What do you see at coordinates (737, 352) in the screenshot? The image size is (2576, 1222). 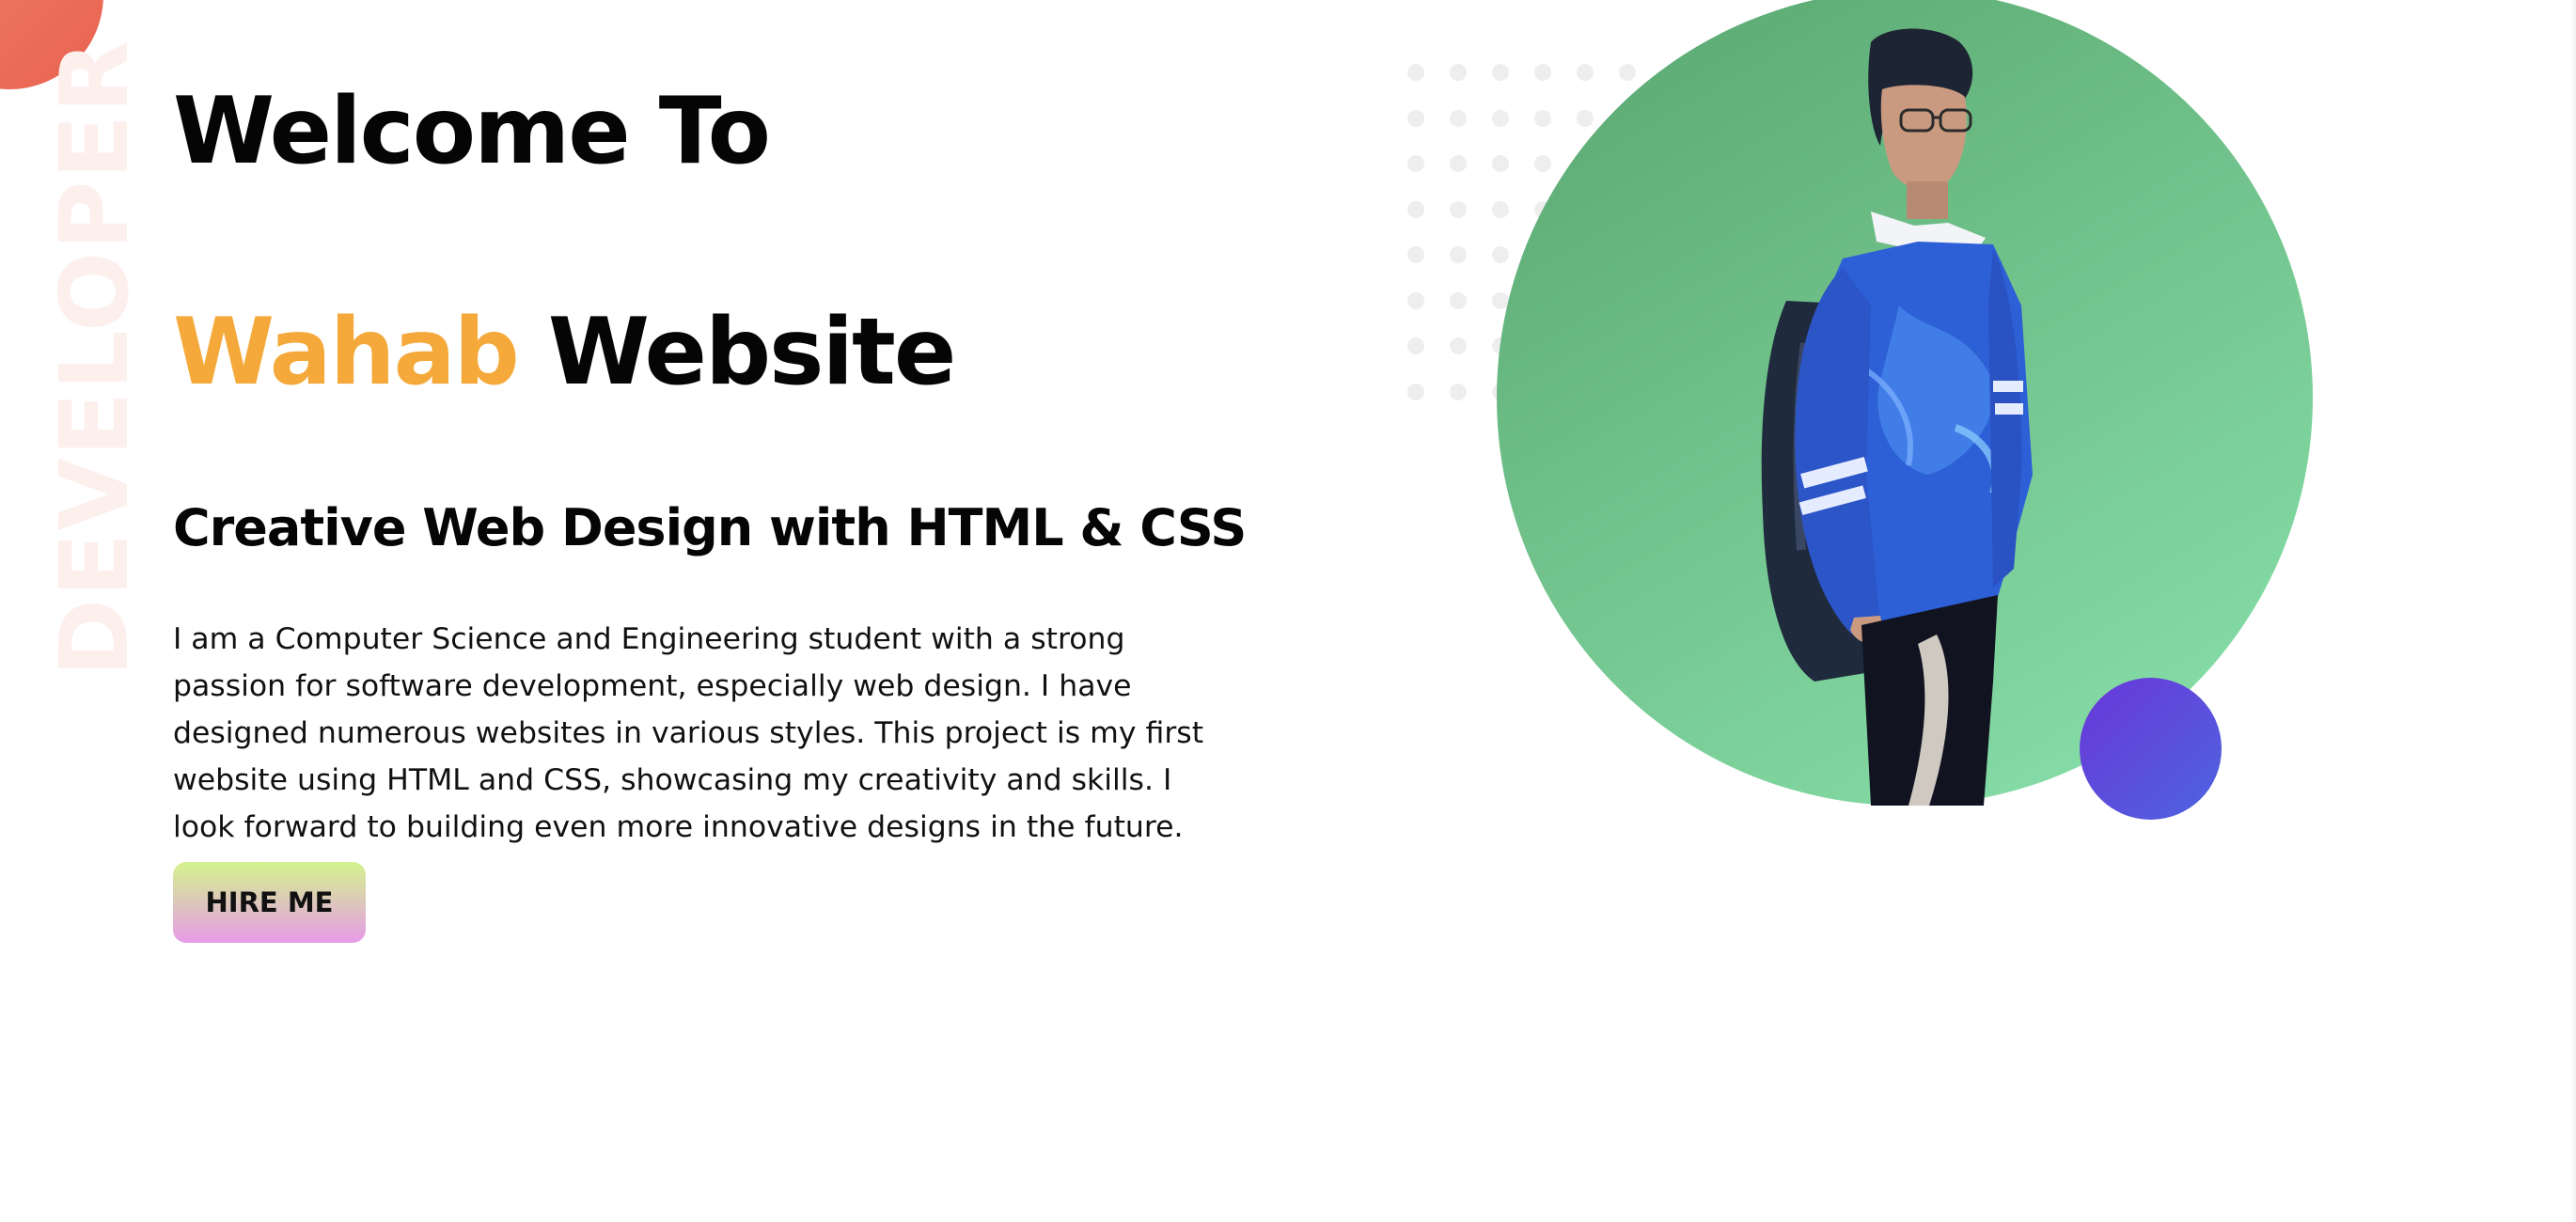 I see `hero-title-website: Website` at bounding box center [737, 352].